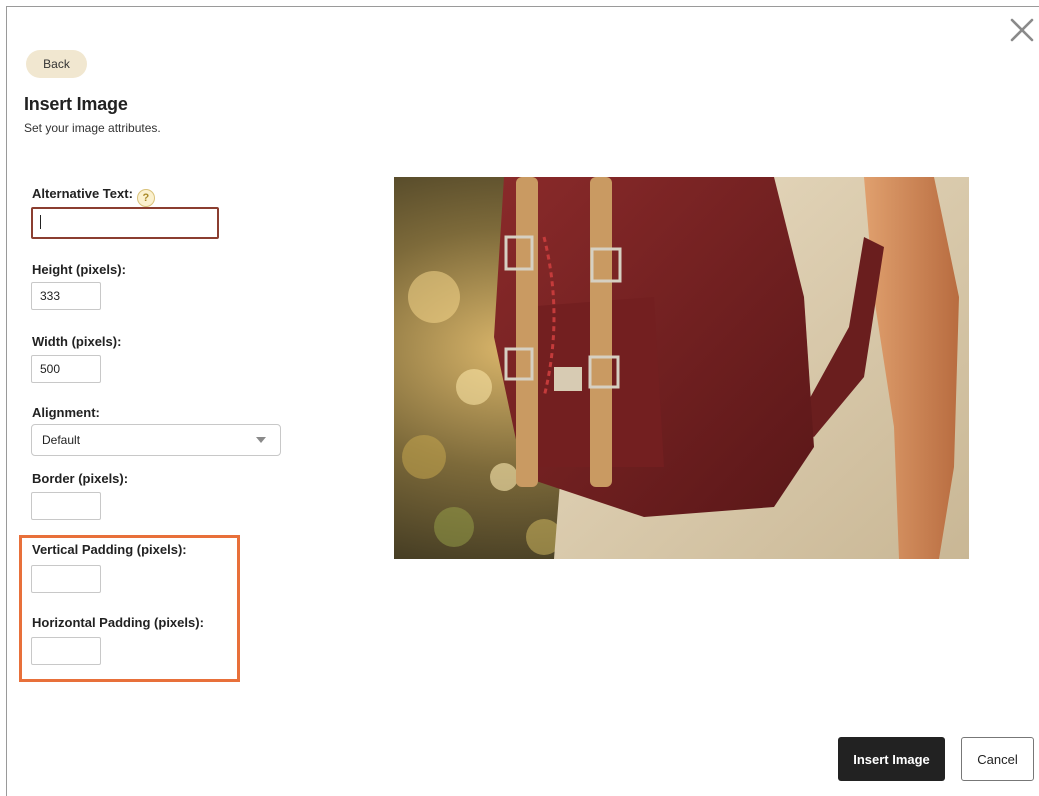 The height and width of the screenshot is (796, 1039). Describe the element at coordinates (66, 296) in the screenshot. I see `height-input` at that location.